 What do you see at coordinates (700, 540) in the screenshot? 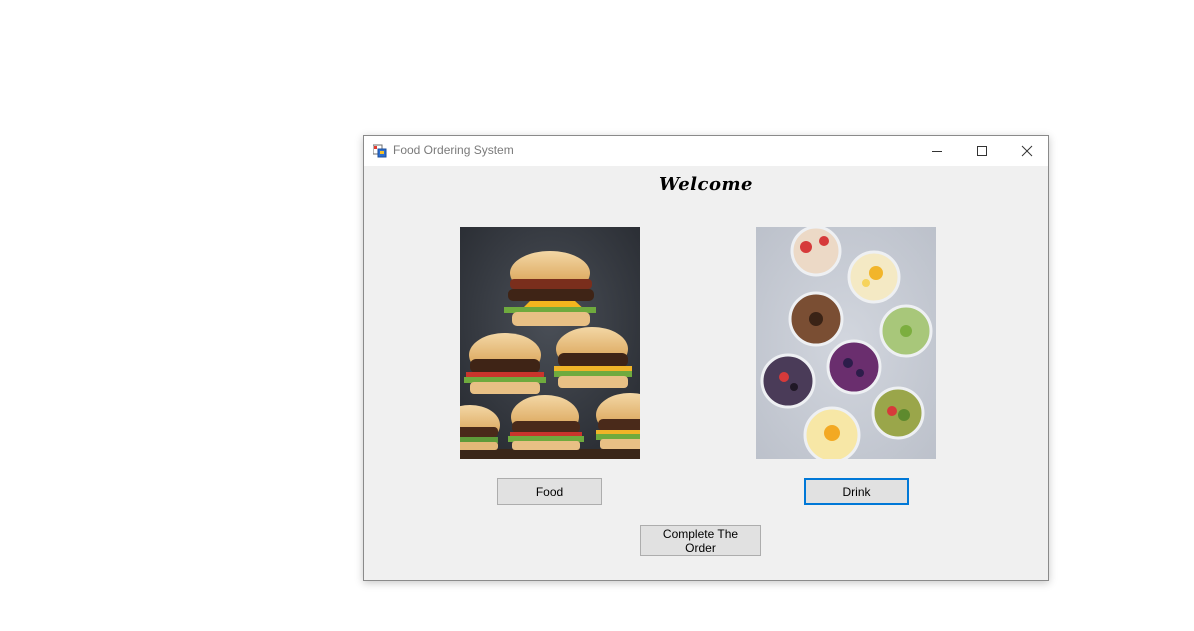
I see `complete-order-button: Complete The Order` at bounding box center [700, 540].